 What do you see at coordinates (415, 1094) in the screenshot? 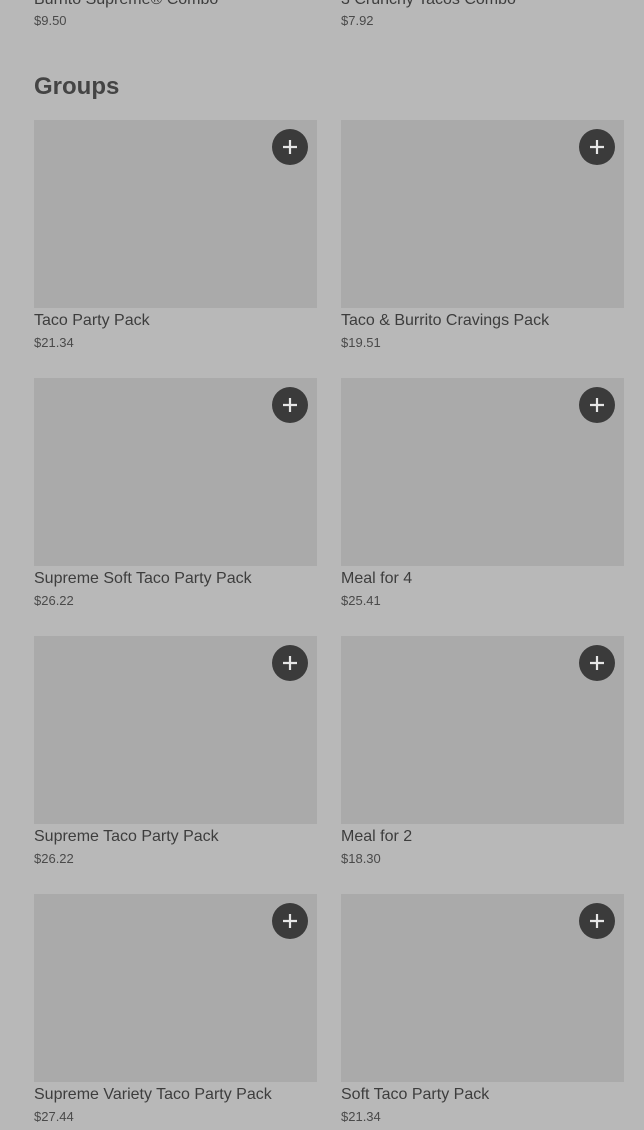
I see `item-name: Soft Taco Party Pack` at bounding box center [415, 1094].